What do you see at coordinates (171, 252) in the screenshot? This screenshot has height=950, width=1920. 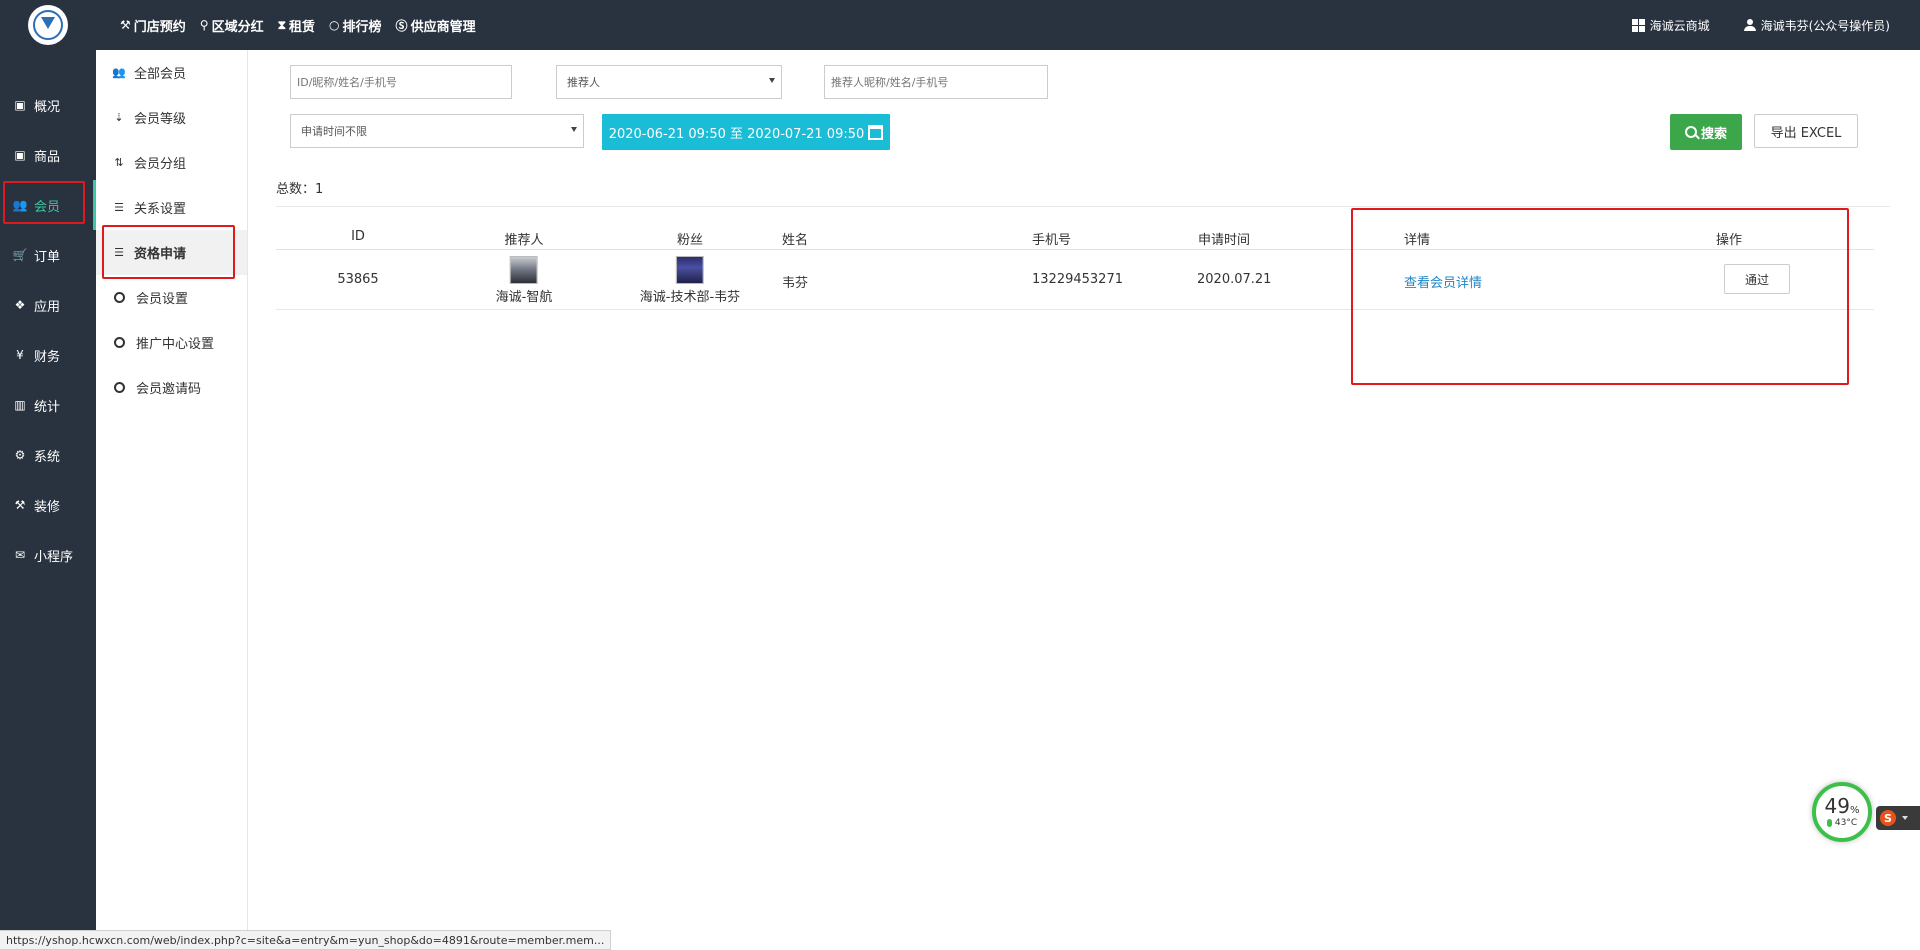 I see `sub-nav-qualification-apply: ☰ 资格申请` at bounding box center [171, 252].